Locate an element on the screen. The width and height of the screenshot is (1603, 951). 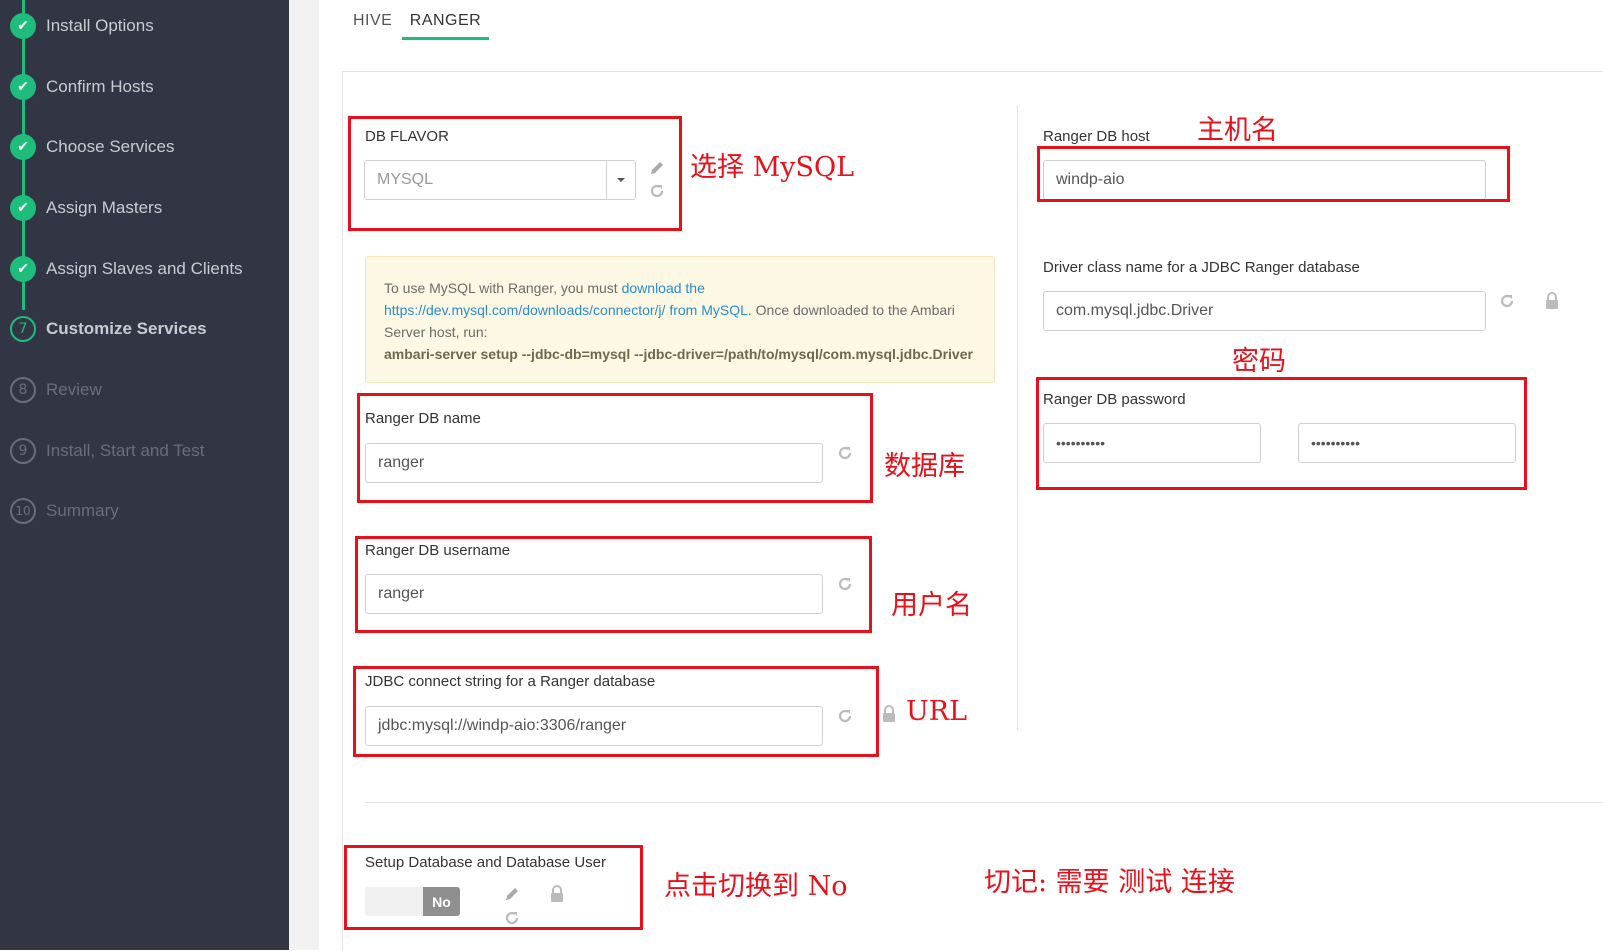
column-divider is located at coordinates (1017, 418).